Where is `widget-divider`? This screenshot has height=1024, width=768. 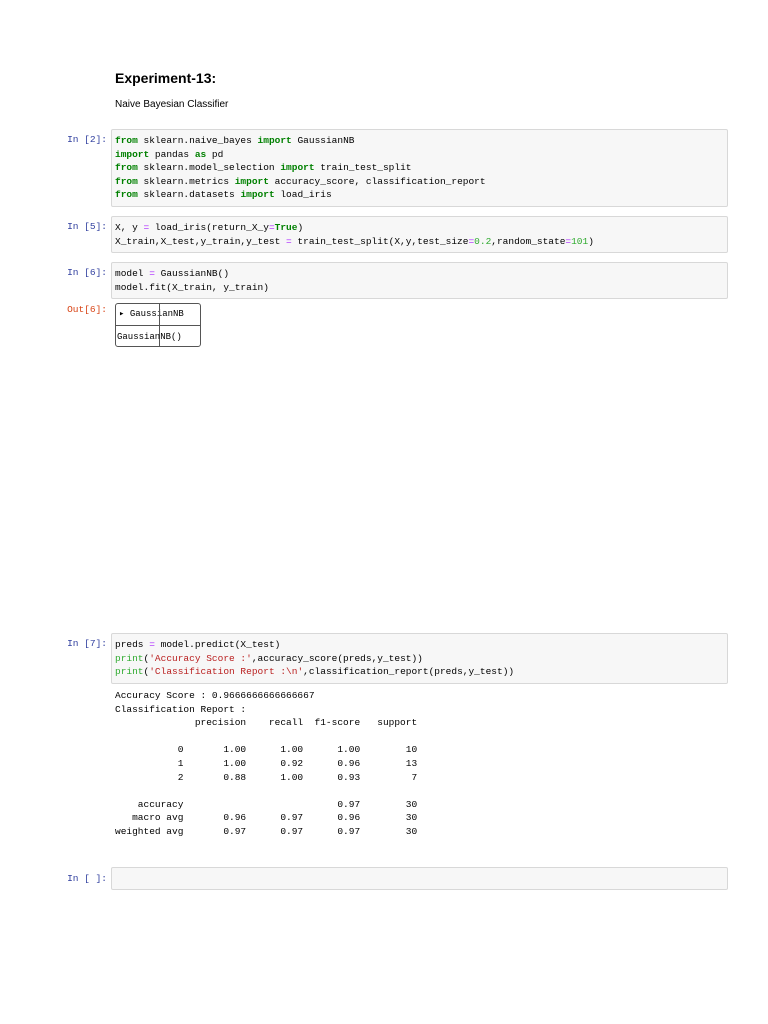 widget-divider is located at coordinates (158, 325).